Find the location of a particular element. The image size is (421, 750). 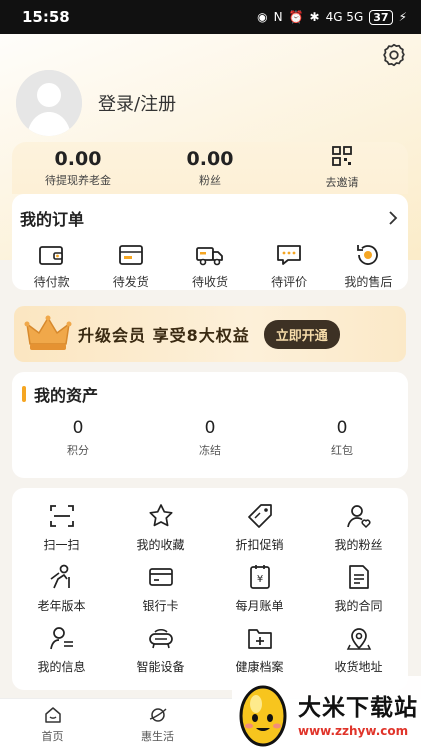

stat-invite: 去邀请 is located at coordinates (342, 168).